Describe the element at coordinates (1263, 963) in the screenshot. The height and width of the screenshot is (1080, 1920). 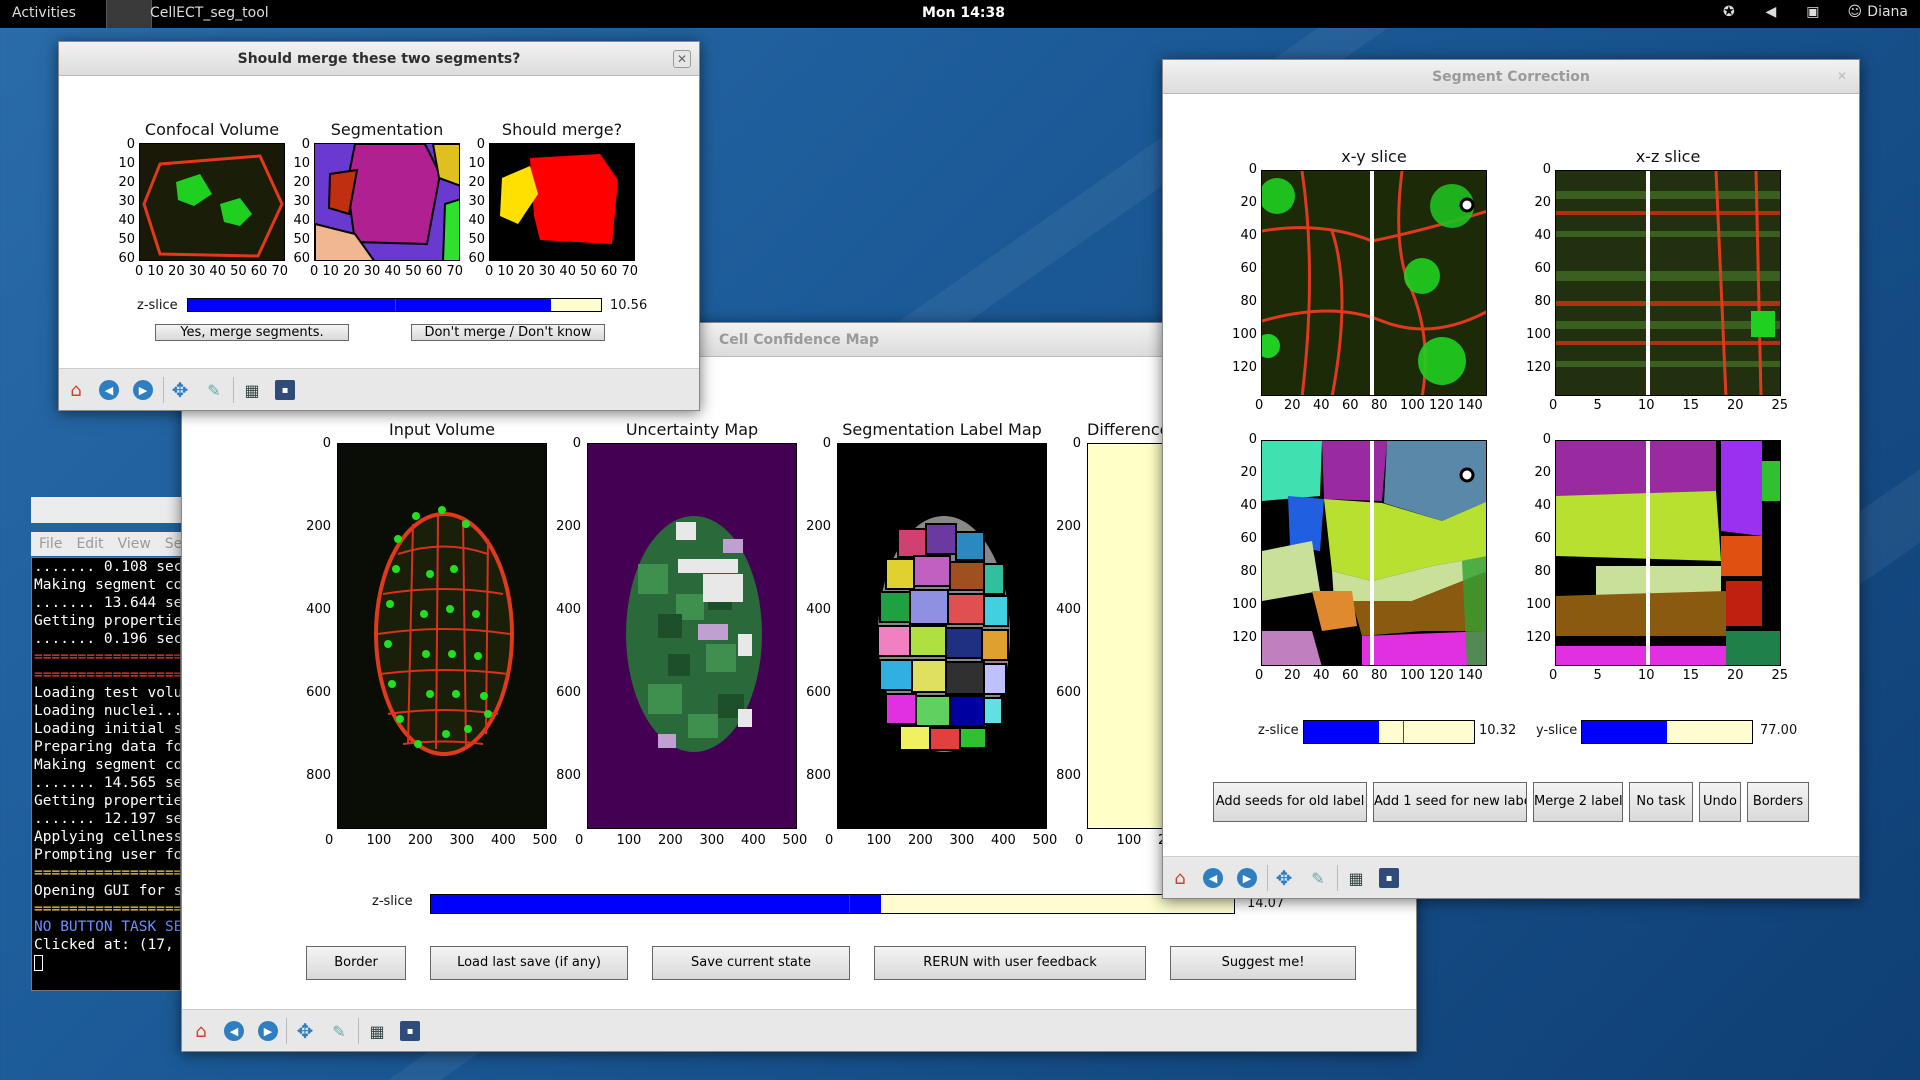
I see `suggest-me-button: Suggest me!` at that location.